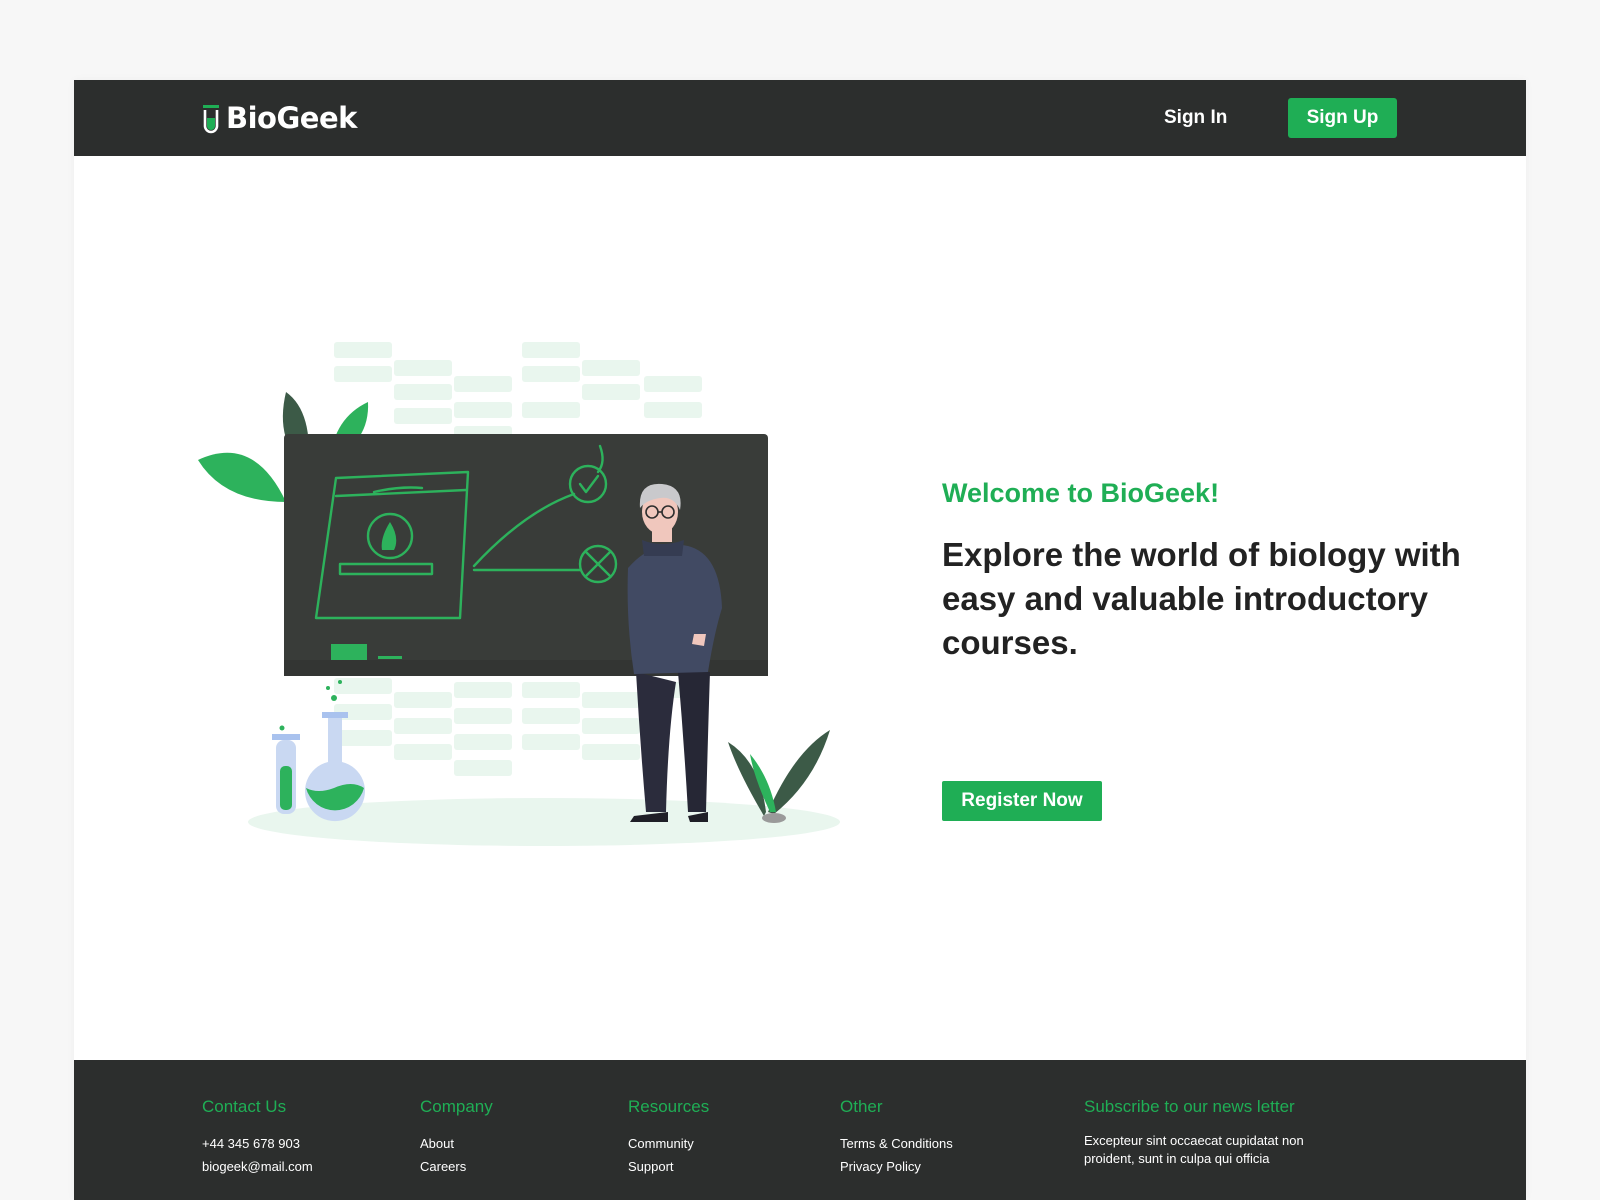  I want to click on footer-link-careers: Careers, so click(456, 1166).